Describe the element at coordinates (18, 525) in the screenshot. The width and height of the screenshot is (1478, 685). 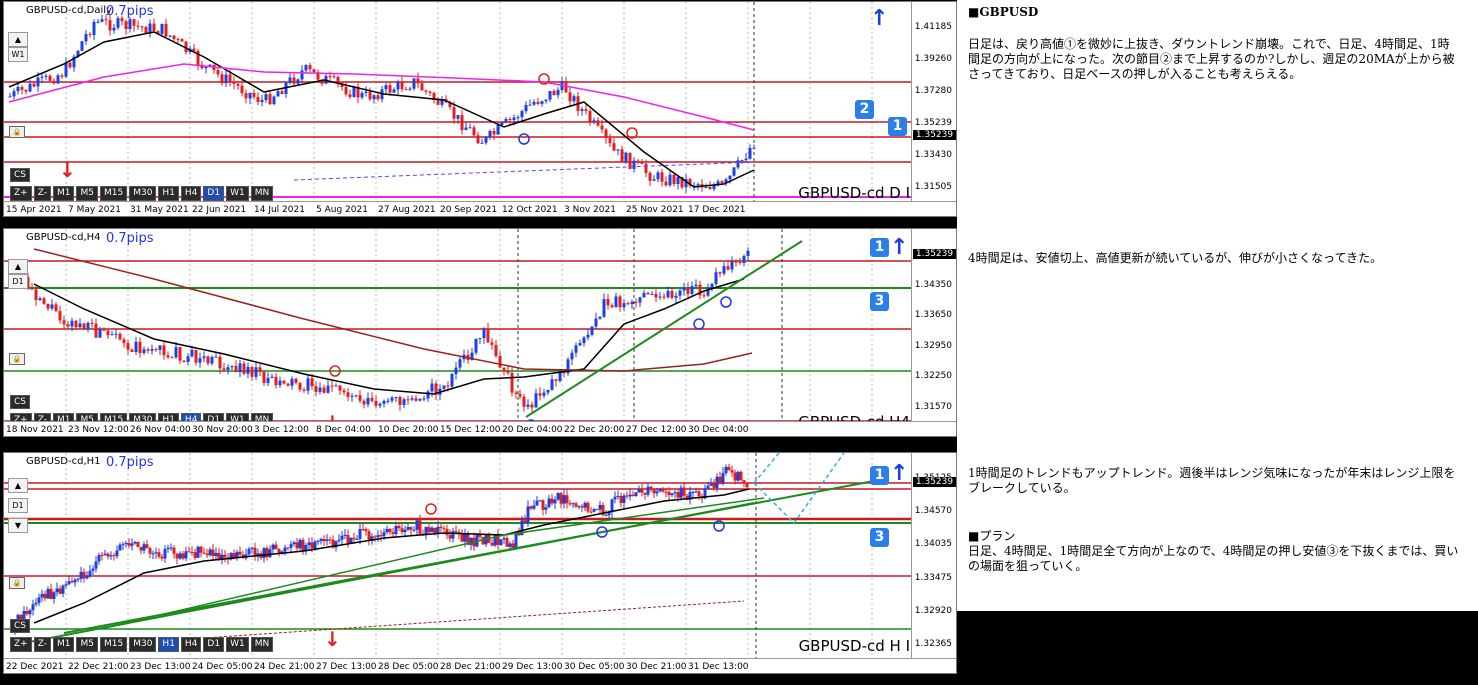
I see `scroll-down-button: ▼` at that location.